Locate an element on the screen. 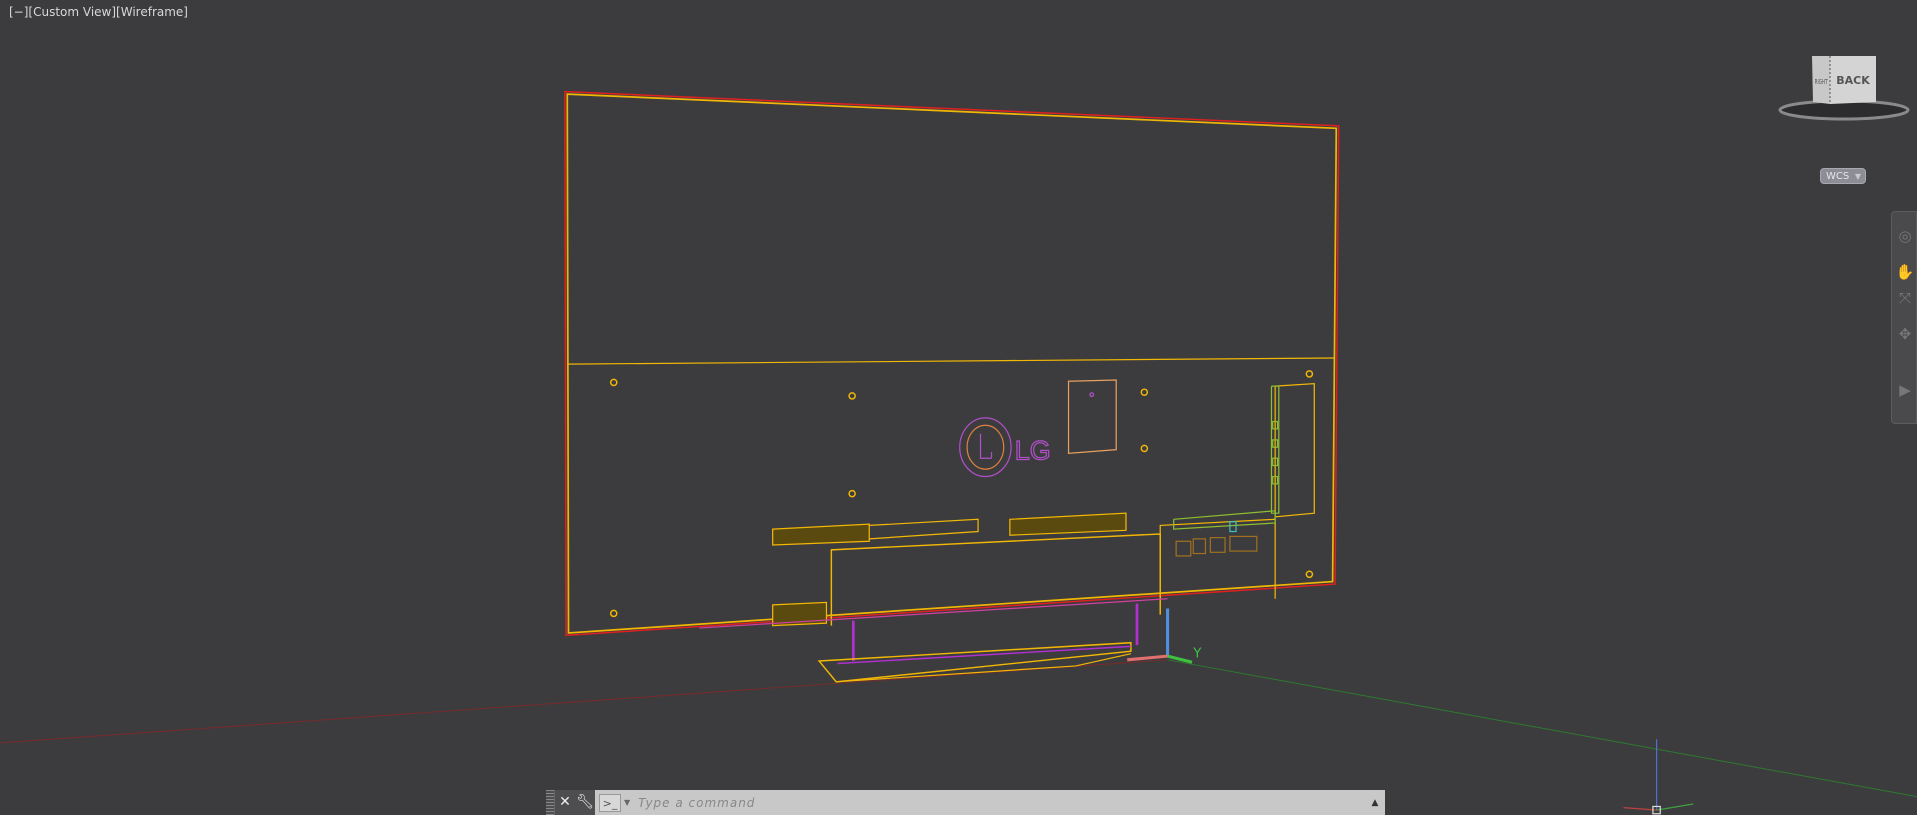  command-line: ✕ 🔧︎ >_ ▼ ▲ is located at coordinates (965, 802).